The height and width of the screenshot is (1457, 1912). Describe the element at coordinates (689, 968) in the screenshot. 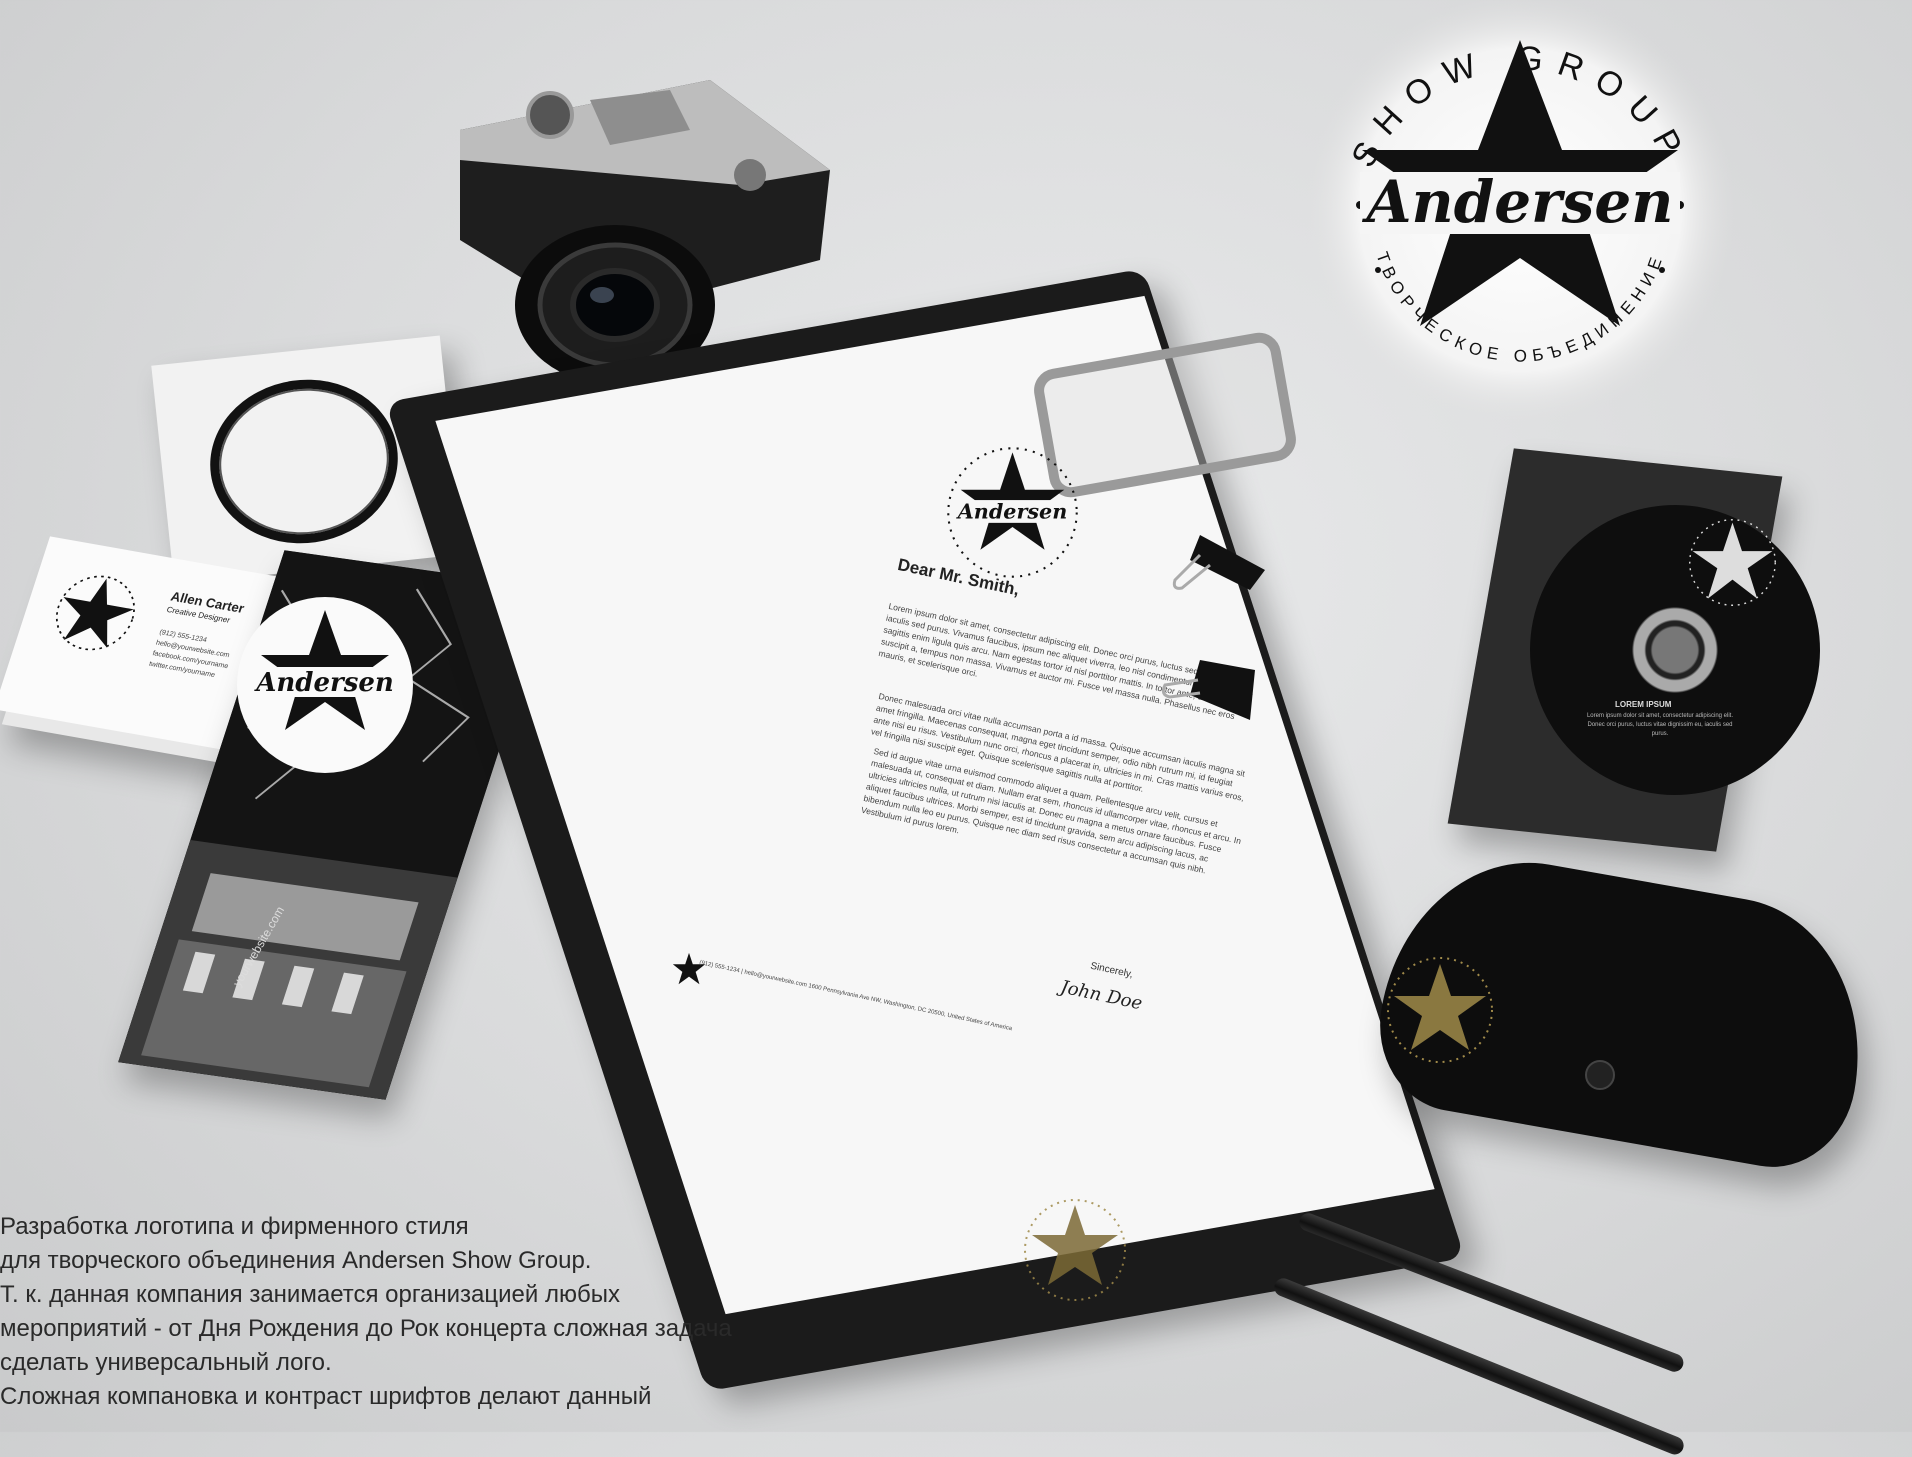

I see `letter-footer-logo` at that location.